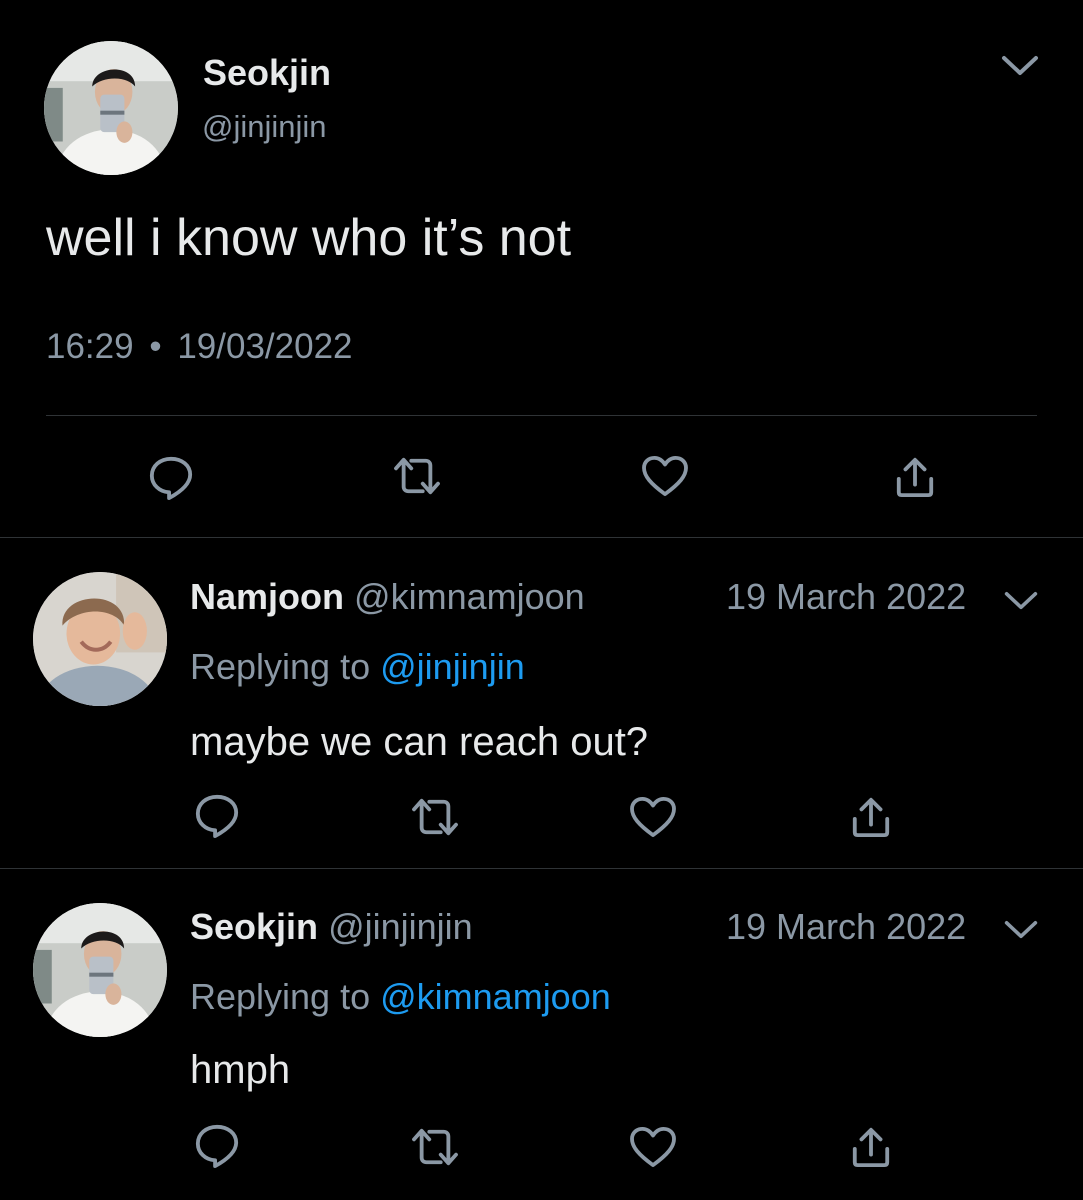  I want to click on replying-to-link: @jinjinjin, so click(452, 666).